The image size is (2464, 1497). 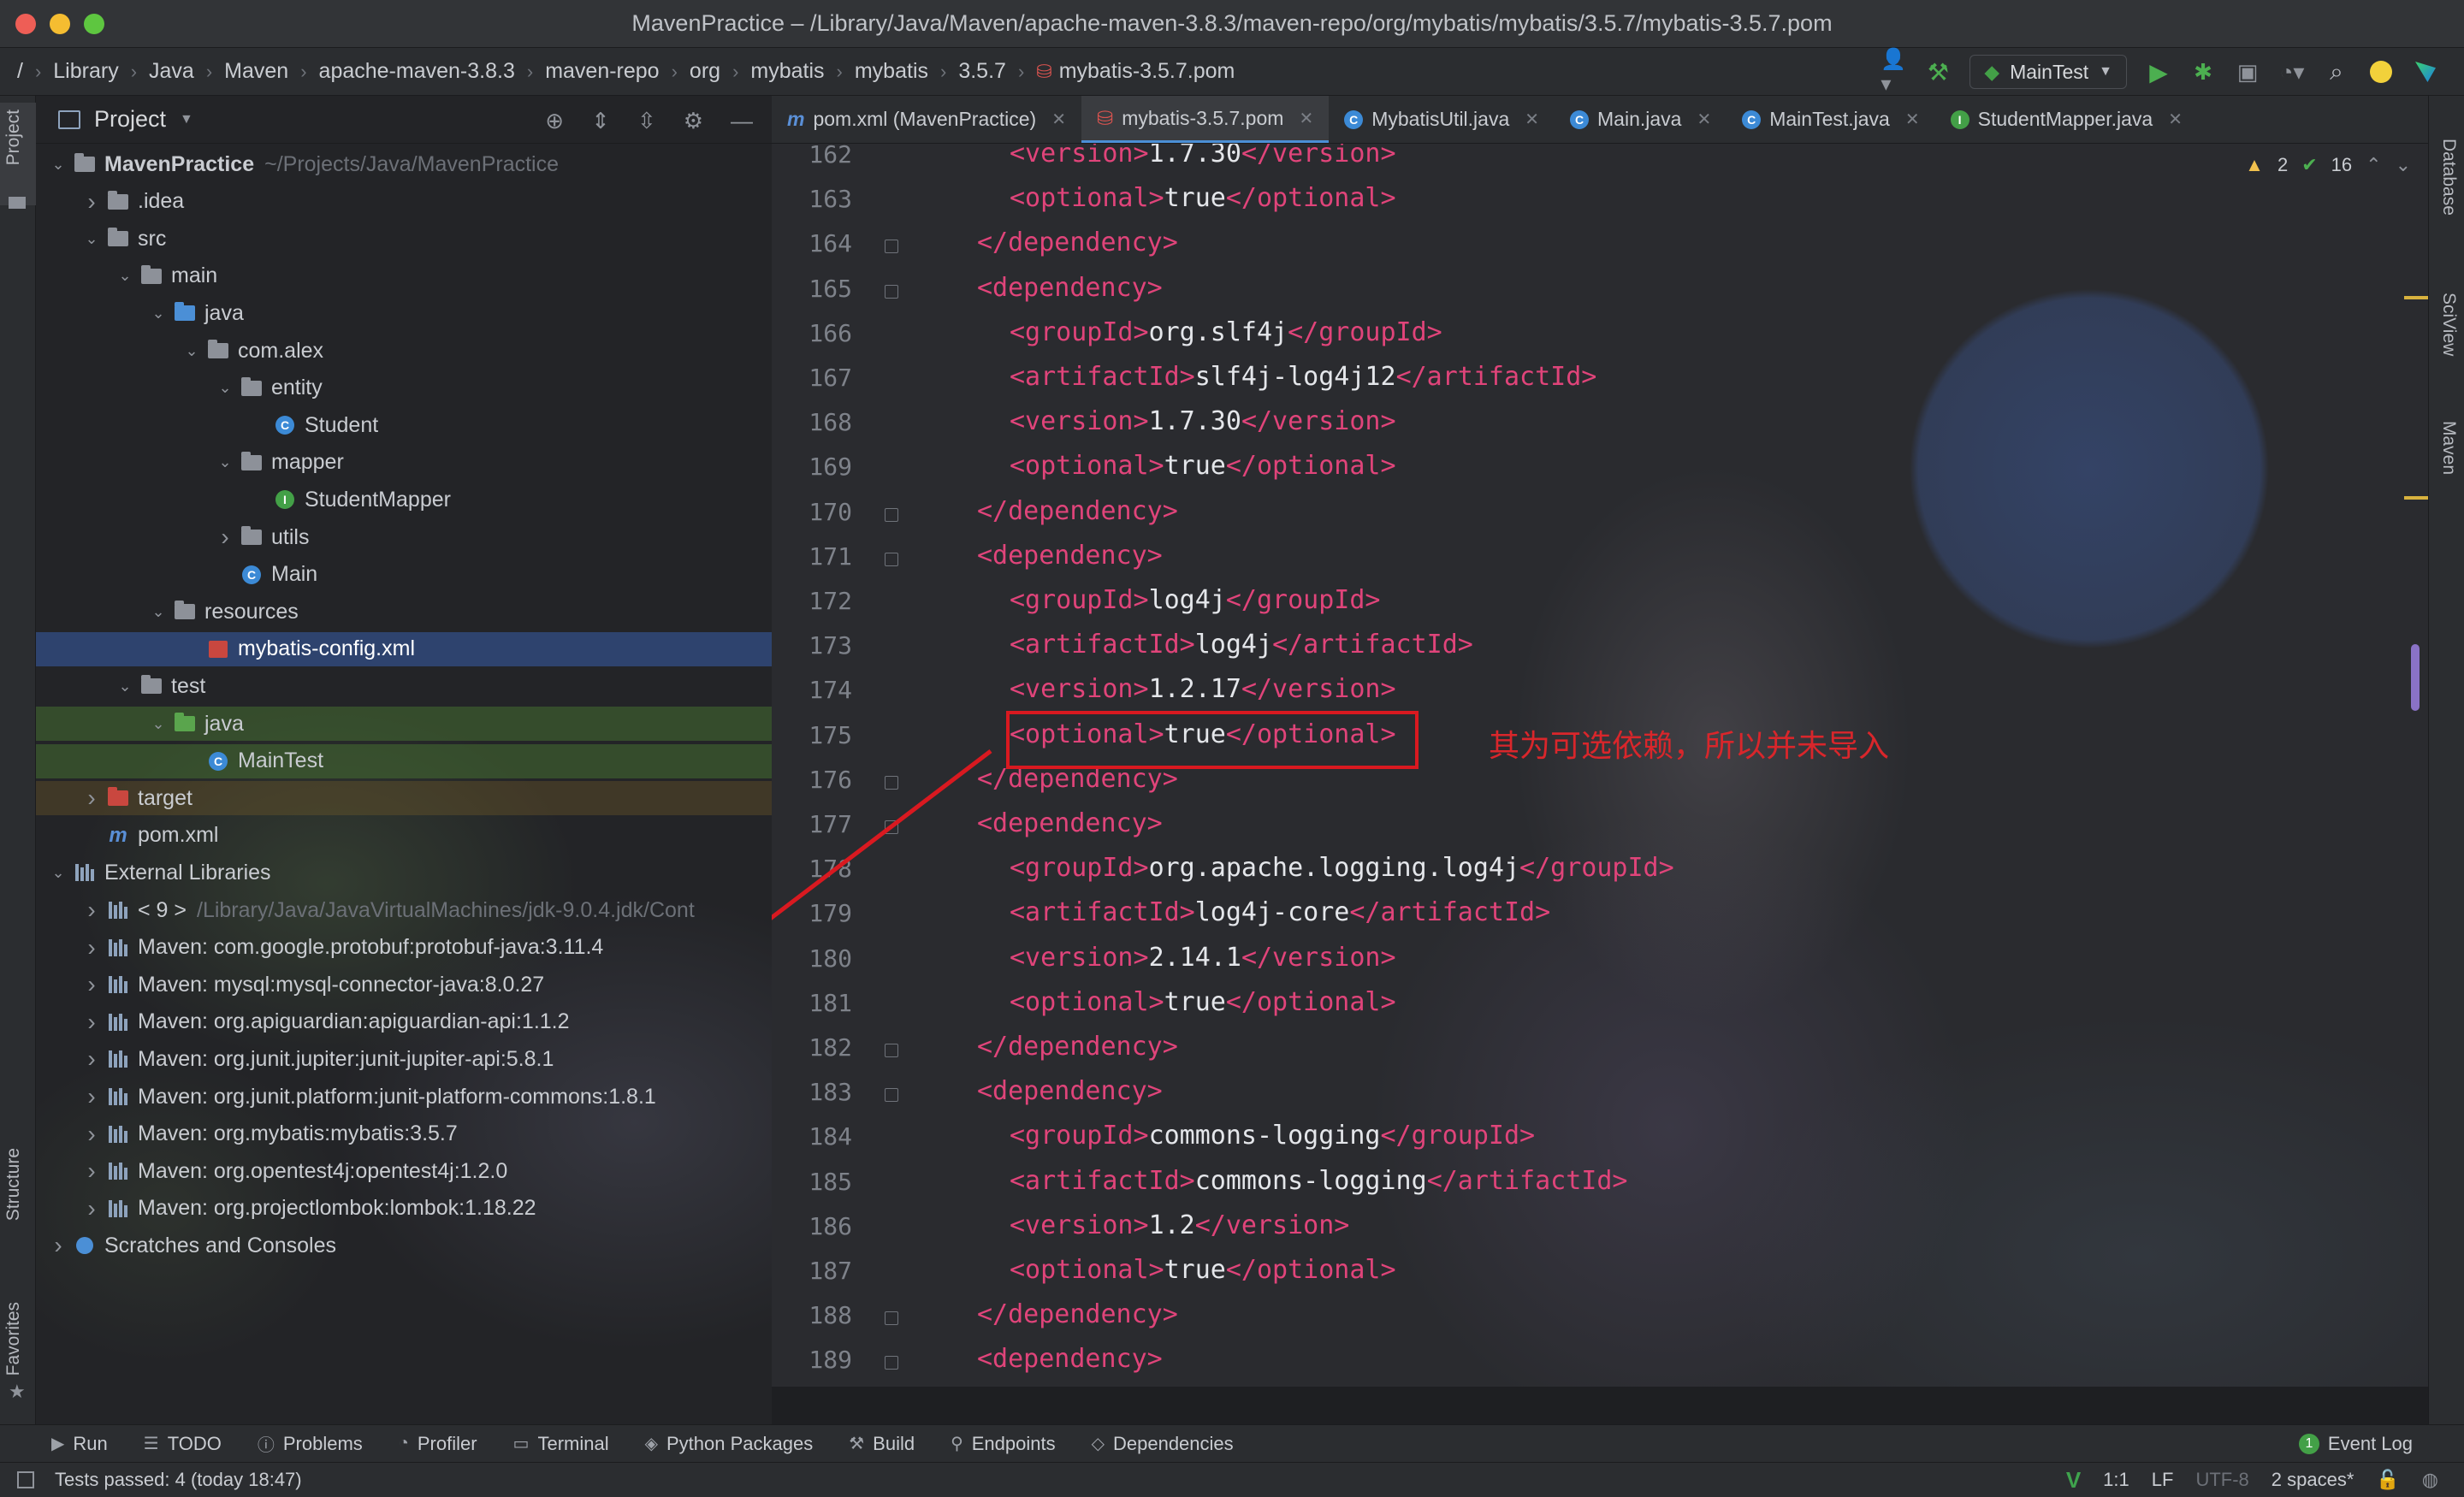 I want to click on memory-indicator-icon: ◍, so click(x=2430, y=1480).